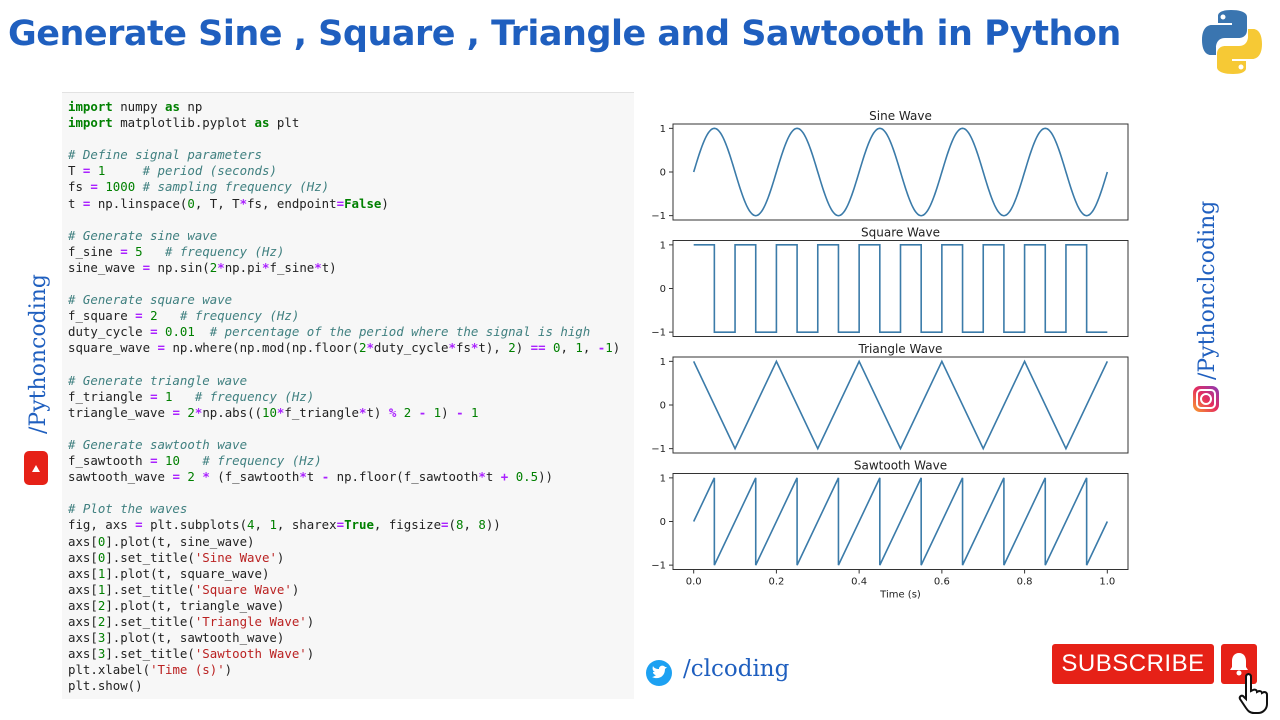 This screenshot has height=720, width=1280. What do you see at coordinates (150, 300) in the screenshot?
I see `code-line: # Generate square wave` at bounding box center [150, 300].